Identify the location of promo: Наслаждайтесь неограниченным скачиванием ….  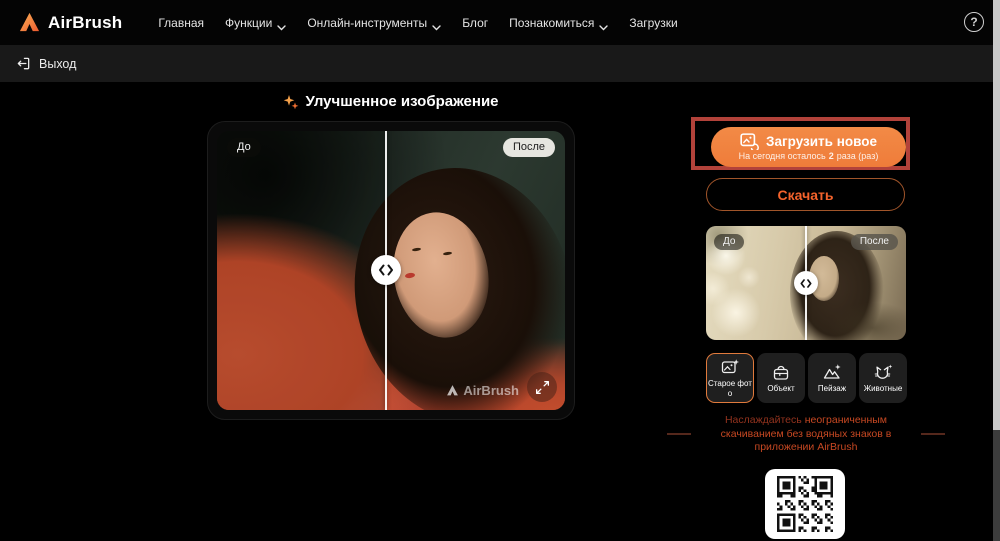
(806, 434).